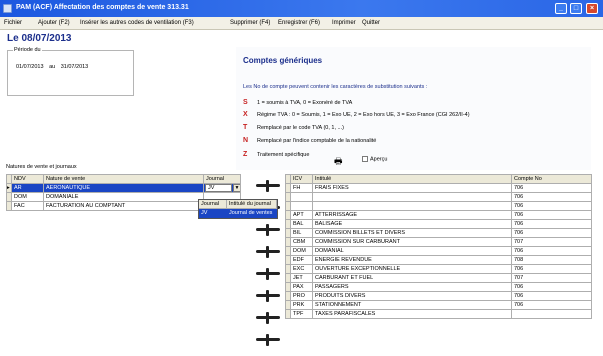 This screenshot has width=603, height=356. Describe the element at coordinates (213, 213) in the screenshot. I see `option-code: JV` at that location.